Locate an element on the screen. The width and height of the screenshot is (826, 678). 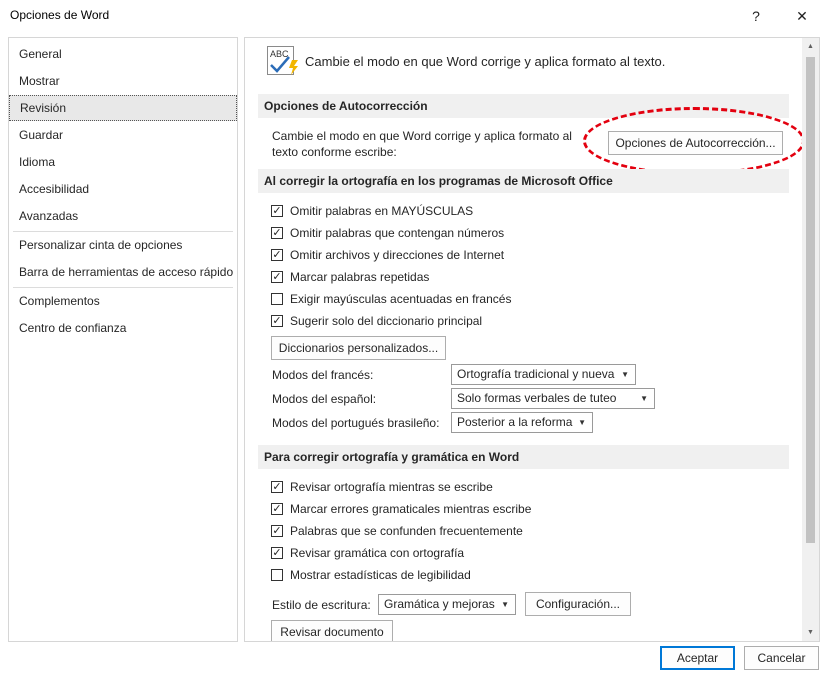
sidebar-item-avanzadas: Avanzadas is located at coordinates (123, 216).